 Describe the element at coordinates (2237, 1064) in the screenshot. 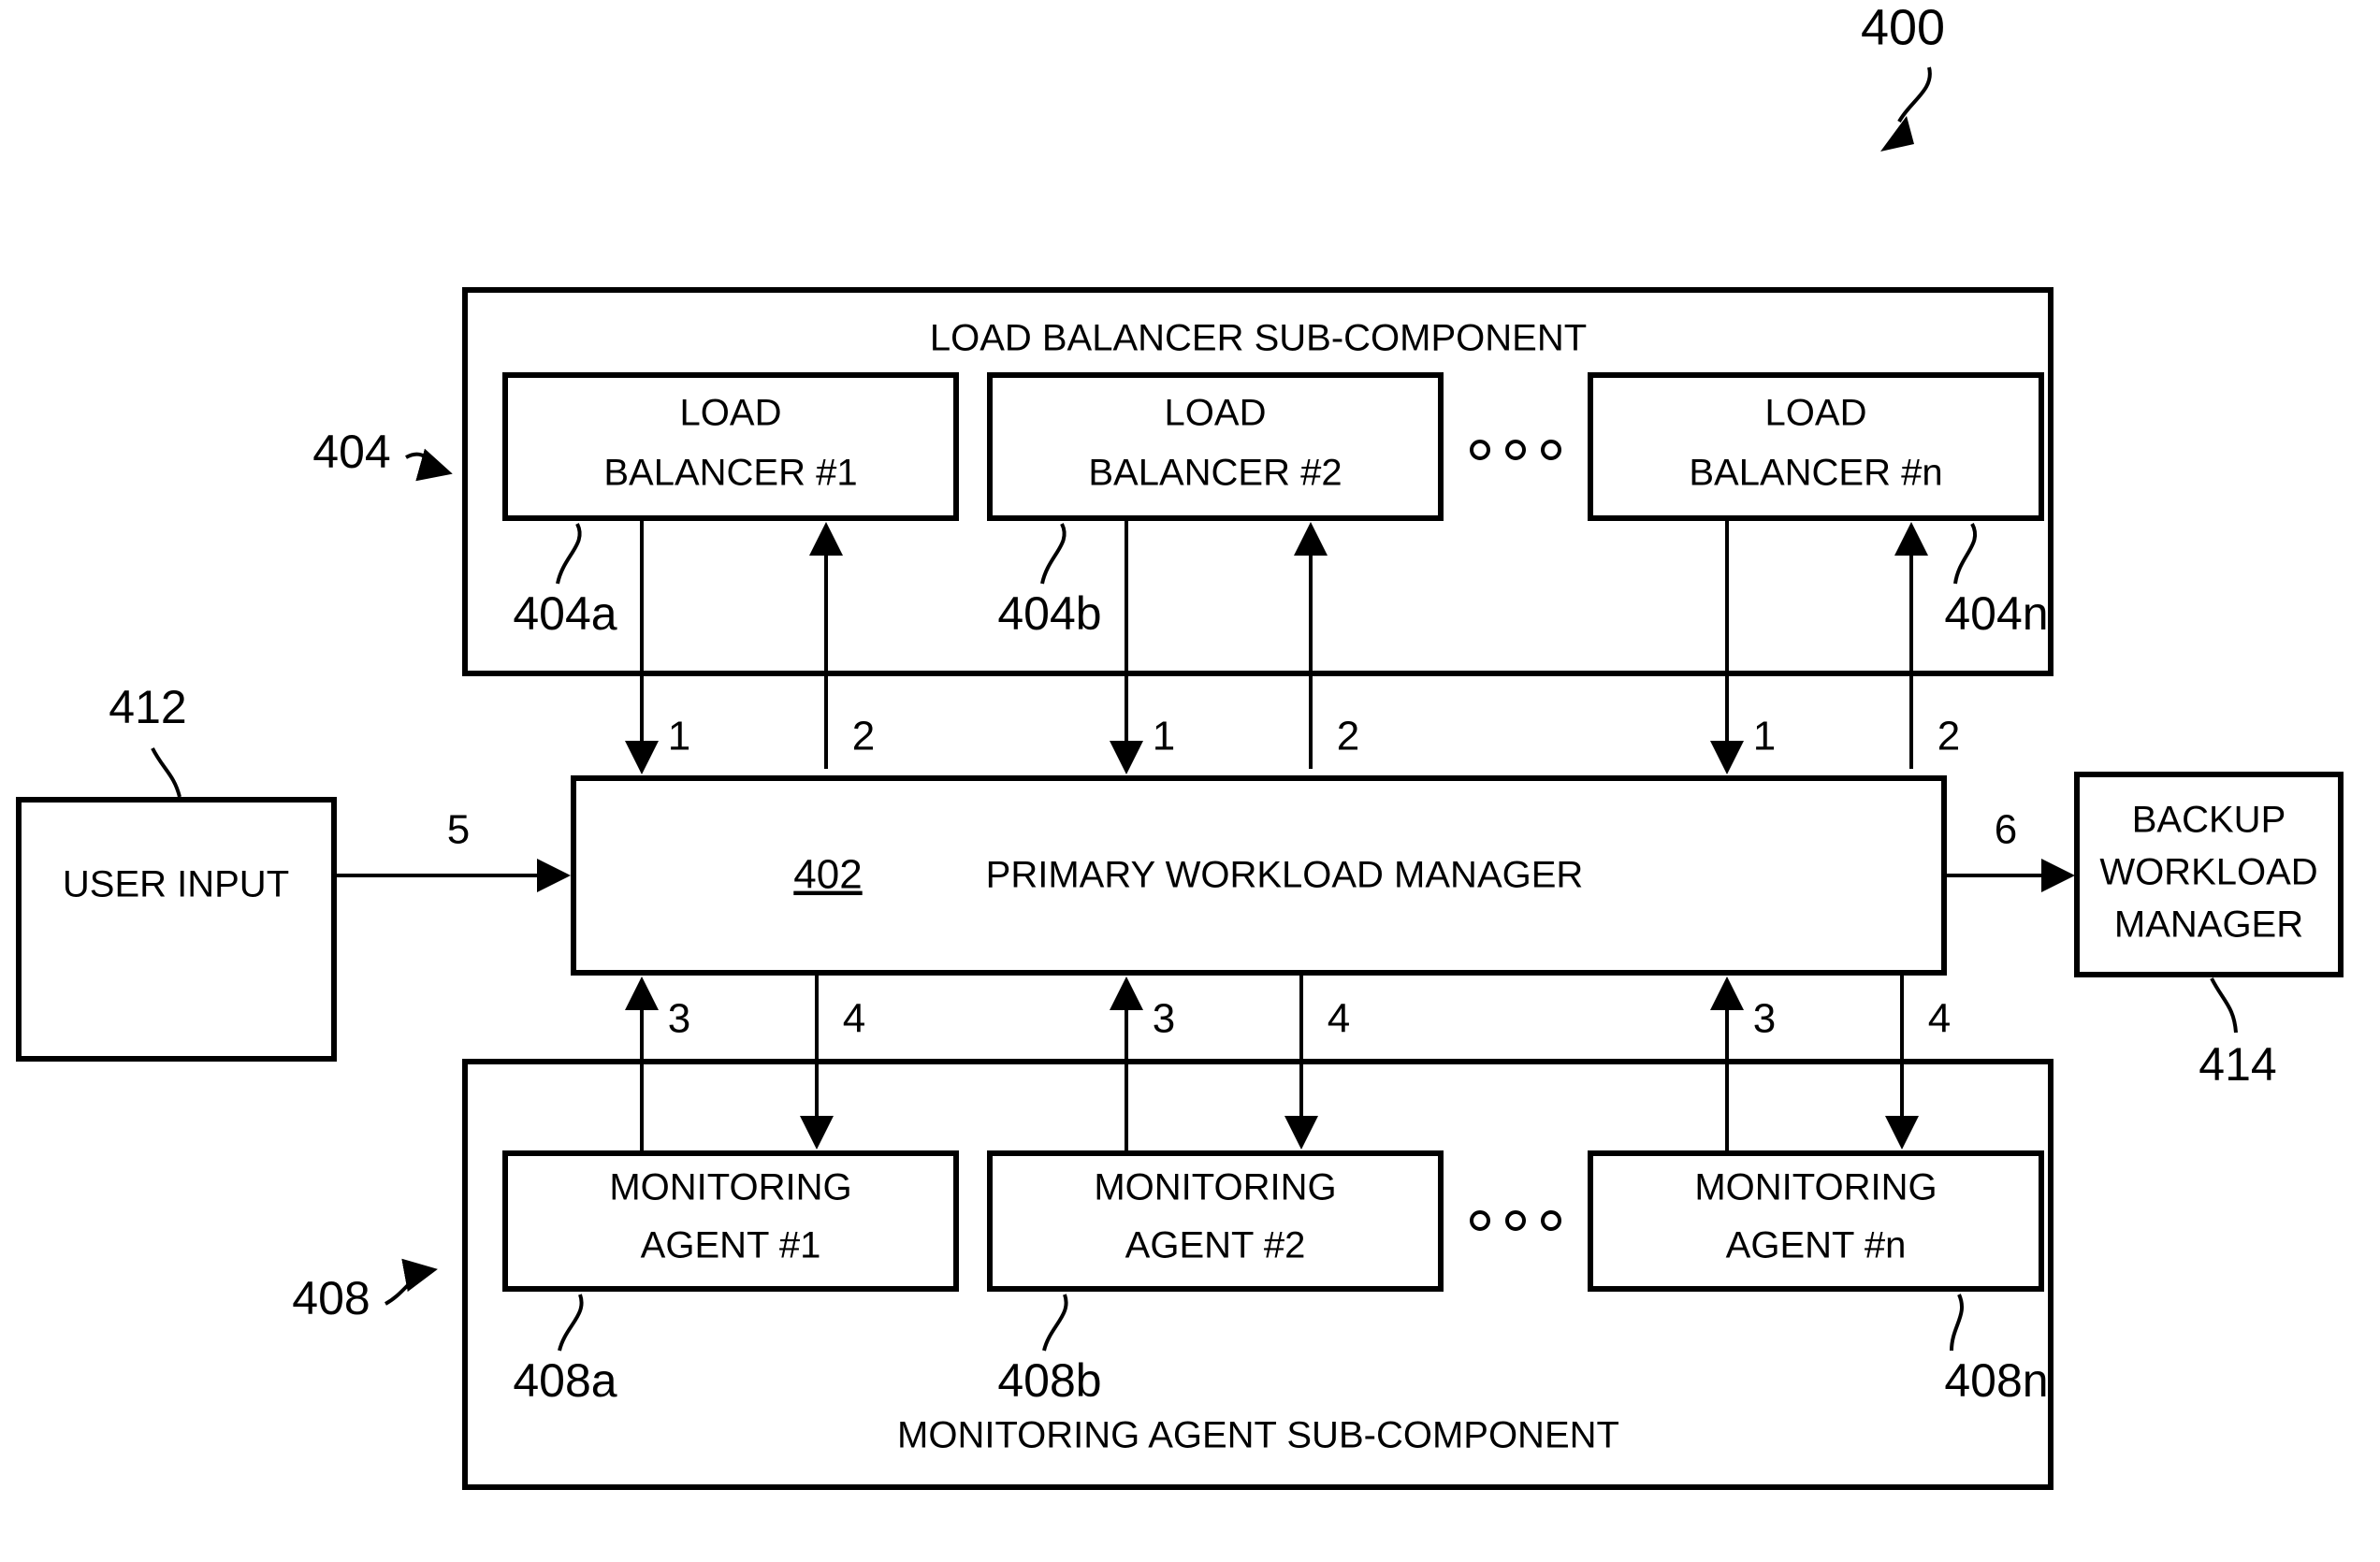

I see `ref-414-label: 414` at that location.